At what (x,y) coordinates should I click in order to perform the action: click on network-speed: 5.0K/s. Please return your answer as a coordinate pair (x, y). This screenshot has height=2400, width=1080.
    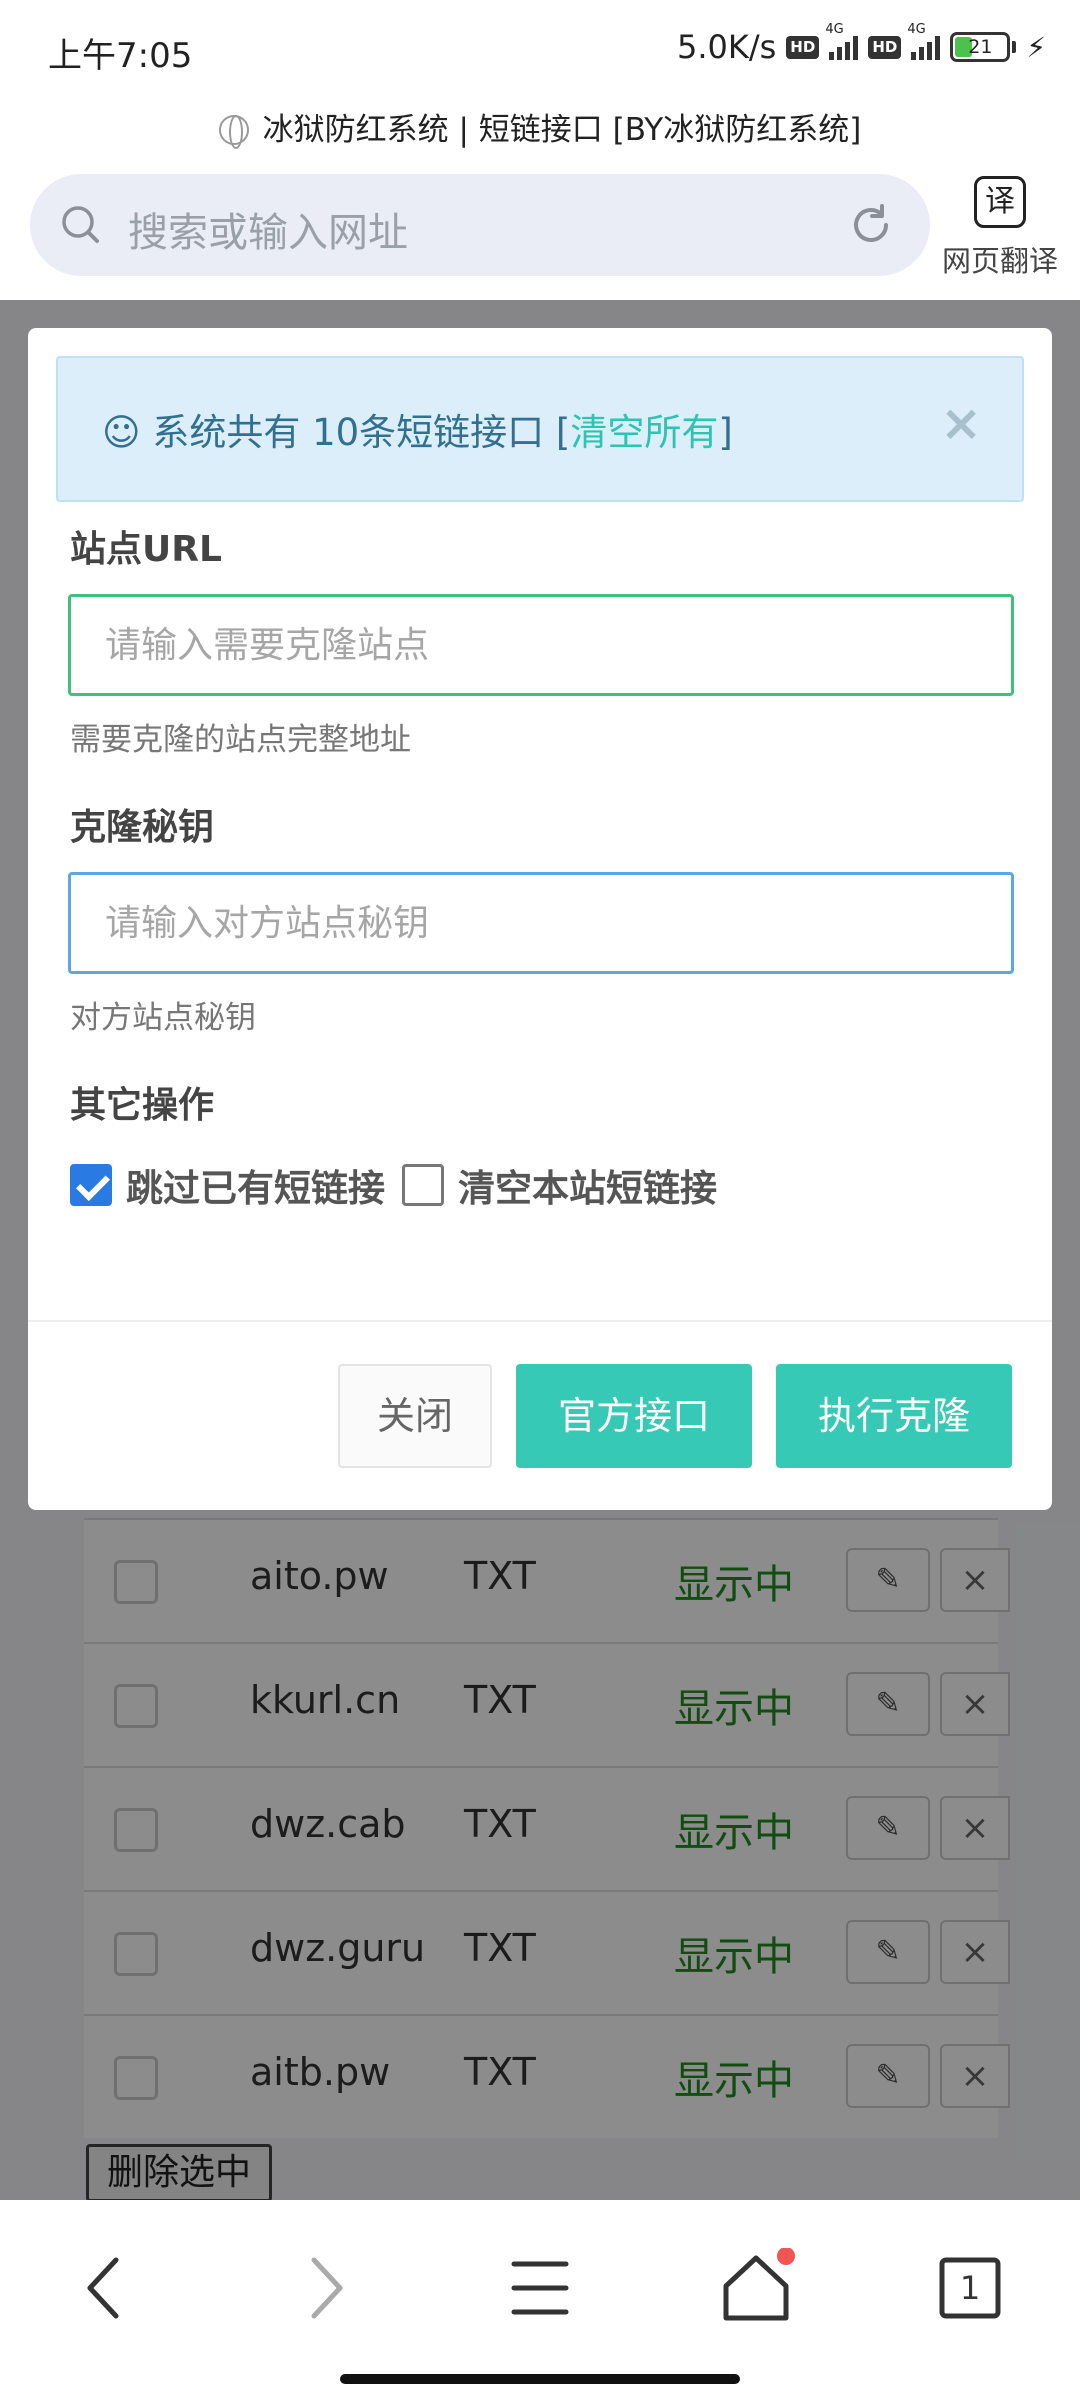
    Looking at the image, I should click on (726, 47).